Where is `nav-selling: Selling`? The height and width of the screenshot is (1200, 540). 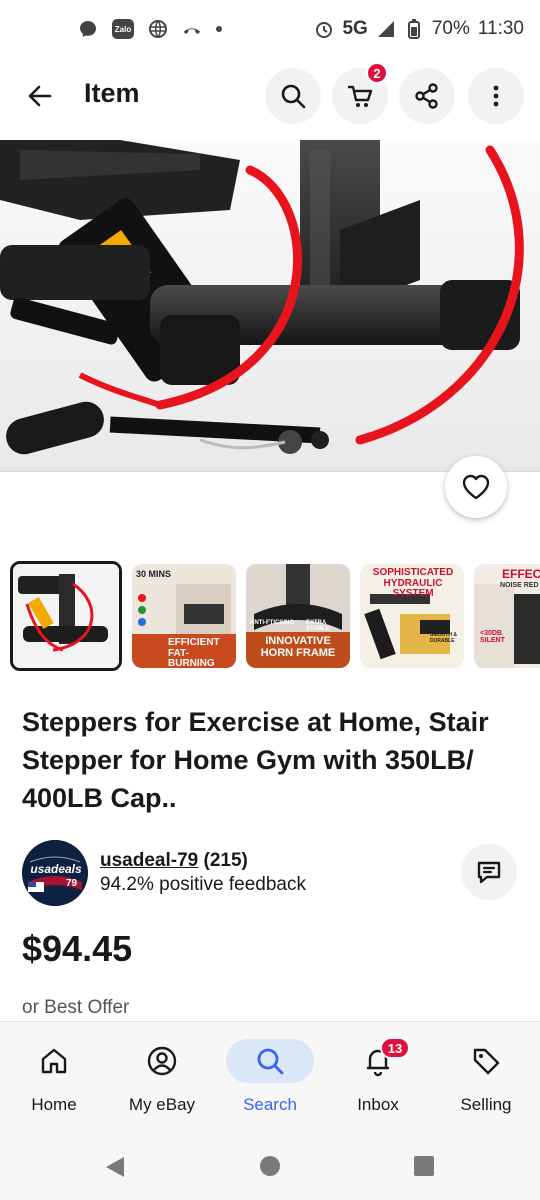
nav-selling: Selling is located at coordinates (486, 1077).